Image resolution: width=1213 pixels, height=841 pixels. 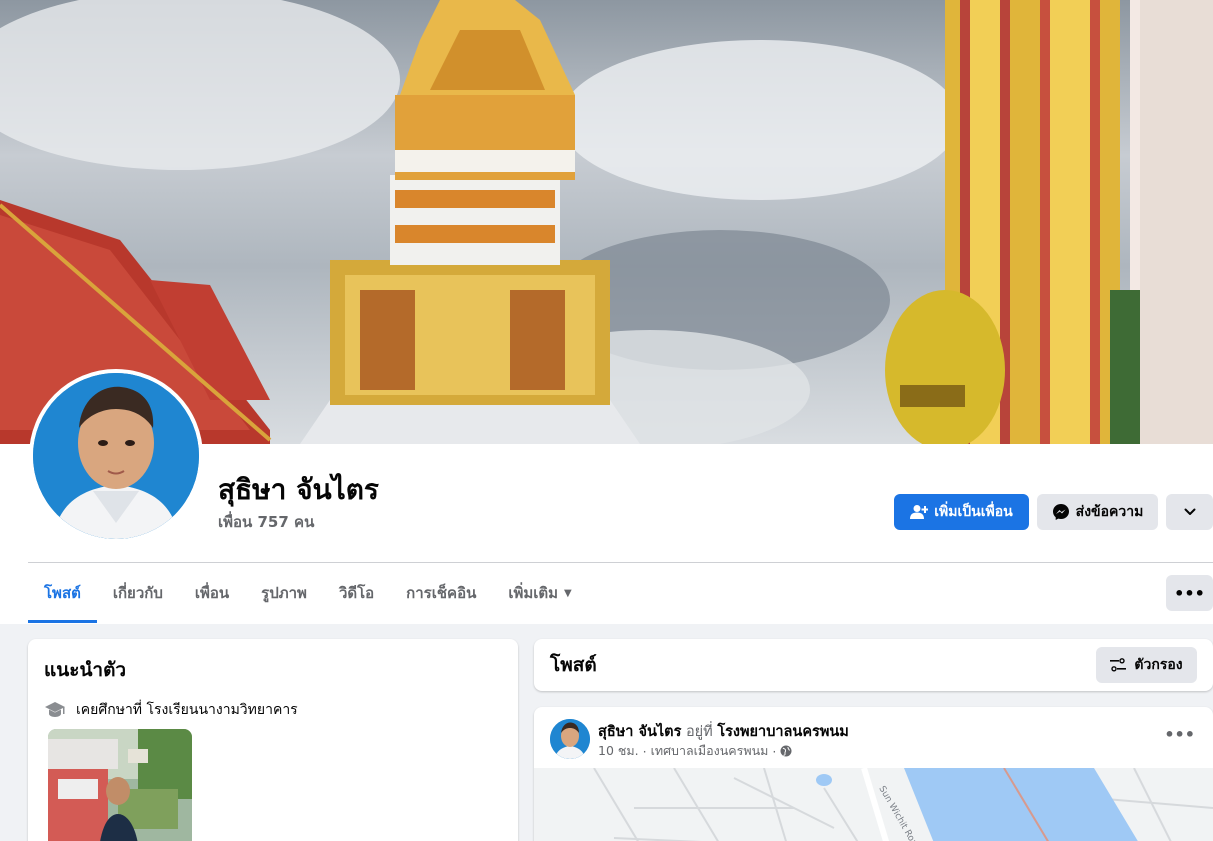 I want to click on tab-label: รูปภาพ, so click(x=284, y=593).